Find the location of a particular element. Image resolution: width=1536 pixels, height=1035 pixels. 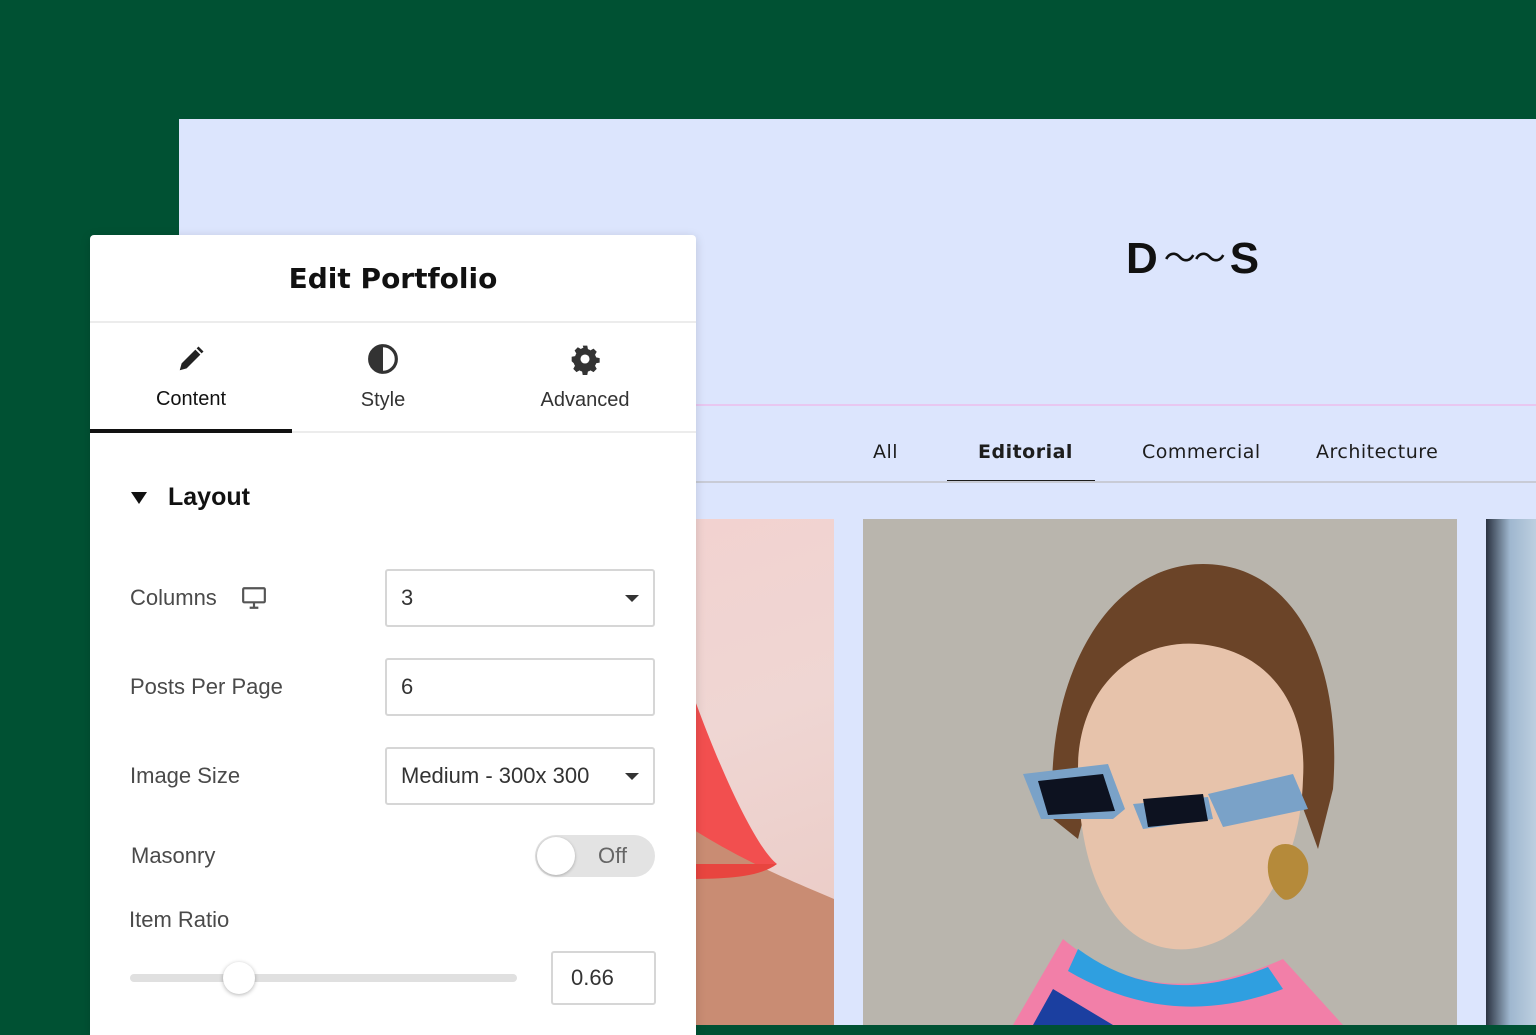

columns-row-label: Columns is located at coordinates (198, 598).